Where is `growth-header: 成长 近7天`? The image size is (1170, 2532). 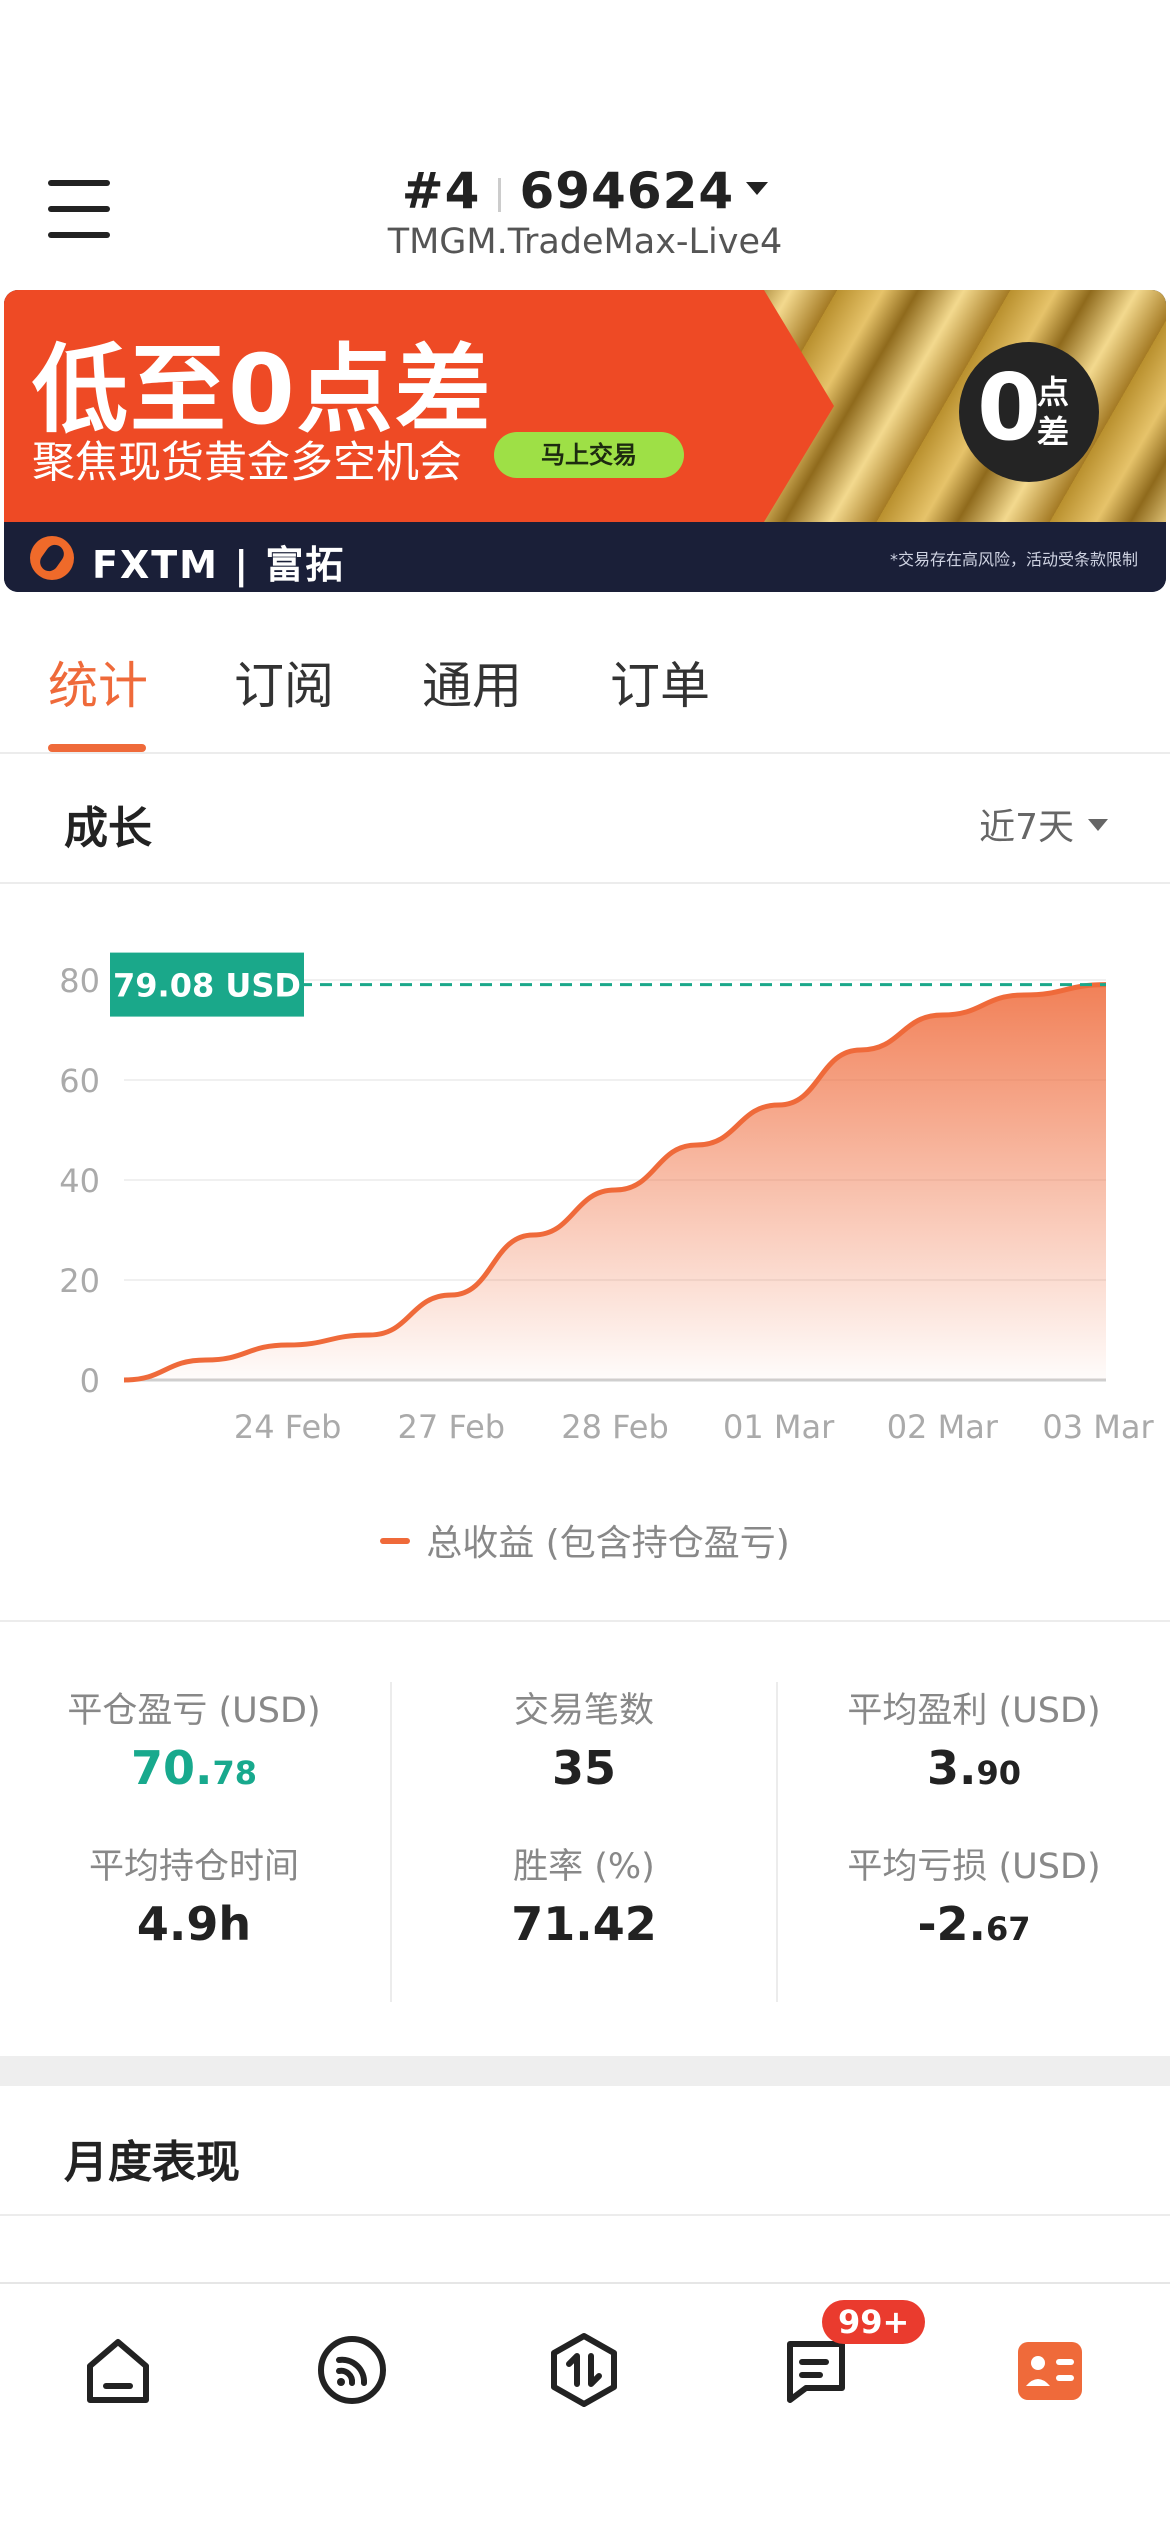 growth-header: 成长 近7天 is located at coordinates (585, 820).